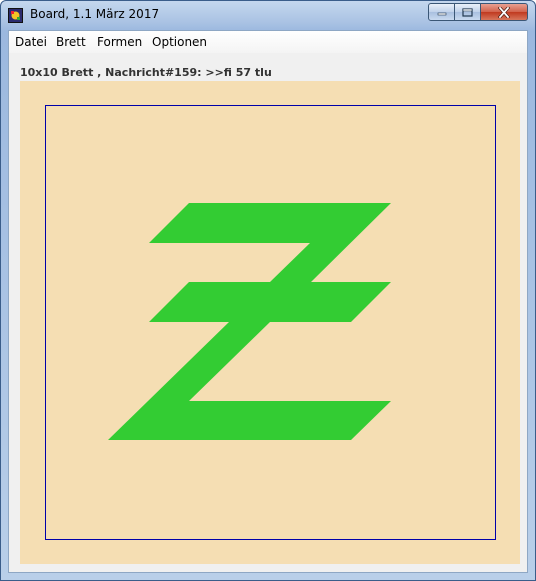  Describe the element at coordinates (15, 15) in the screenshot. I see `board-app-icon` at that location.